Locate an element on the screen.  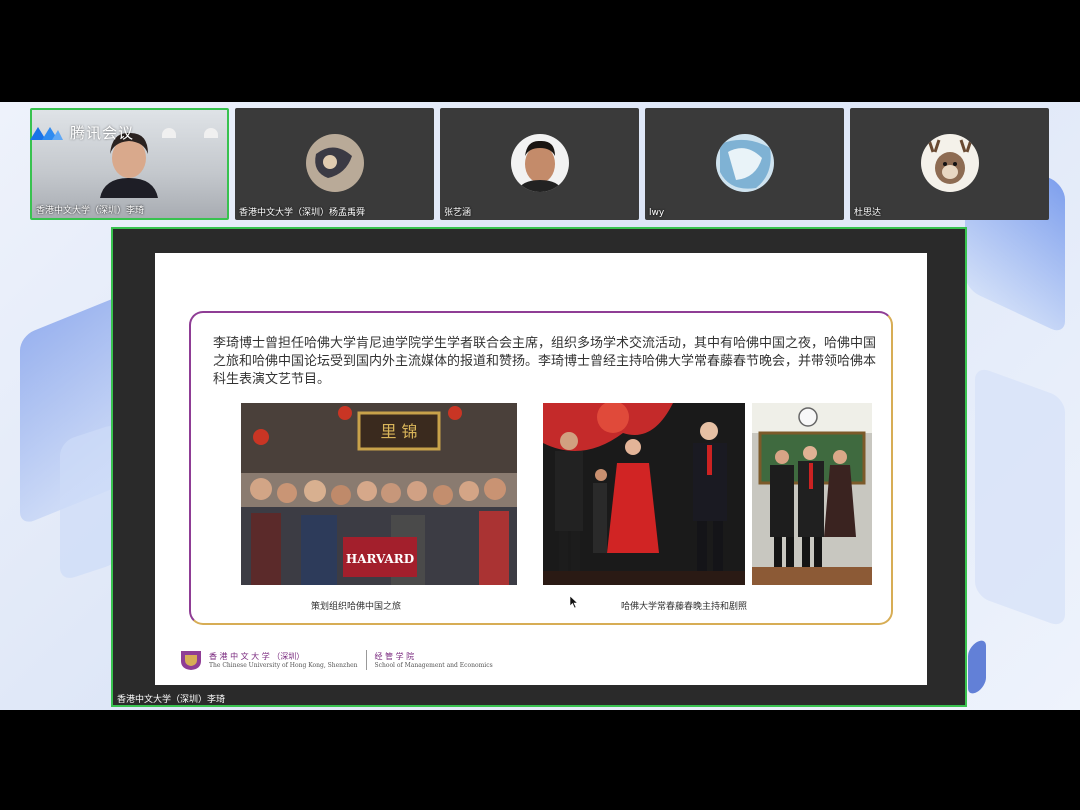
app-name: 腾讯会议 is located at coordinates (102, 133).